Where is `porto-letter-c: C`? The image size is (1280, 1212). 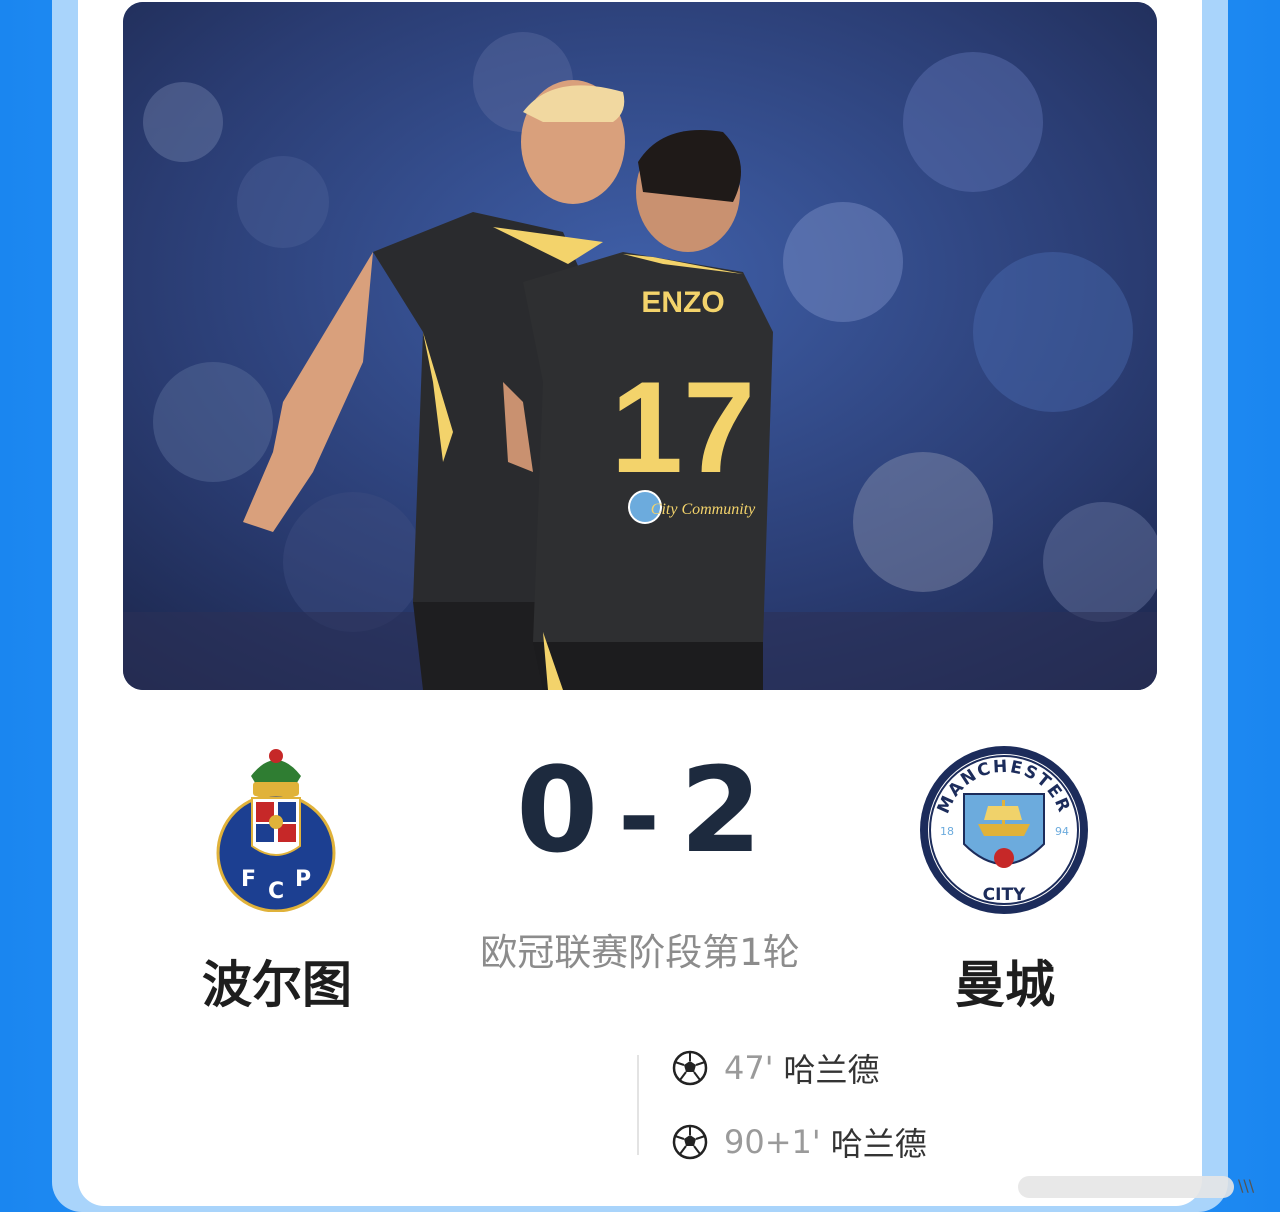
porto-letter-c: C is located at coordinates (276, 891).